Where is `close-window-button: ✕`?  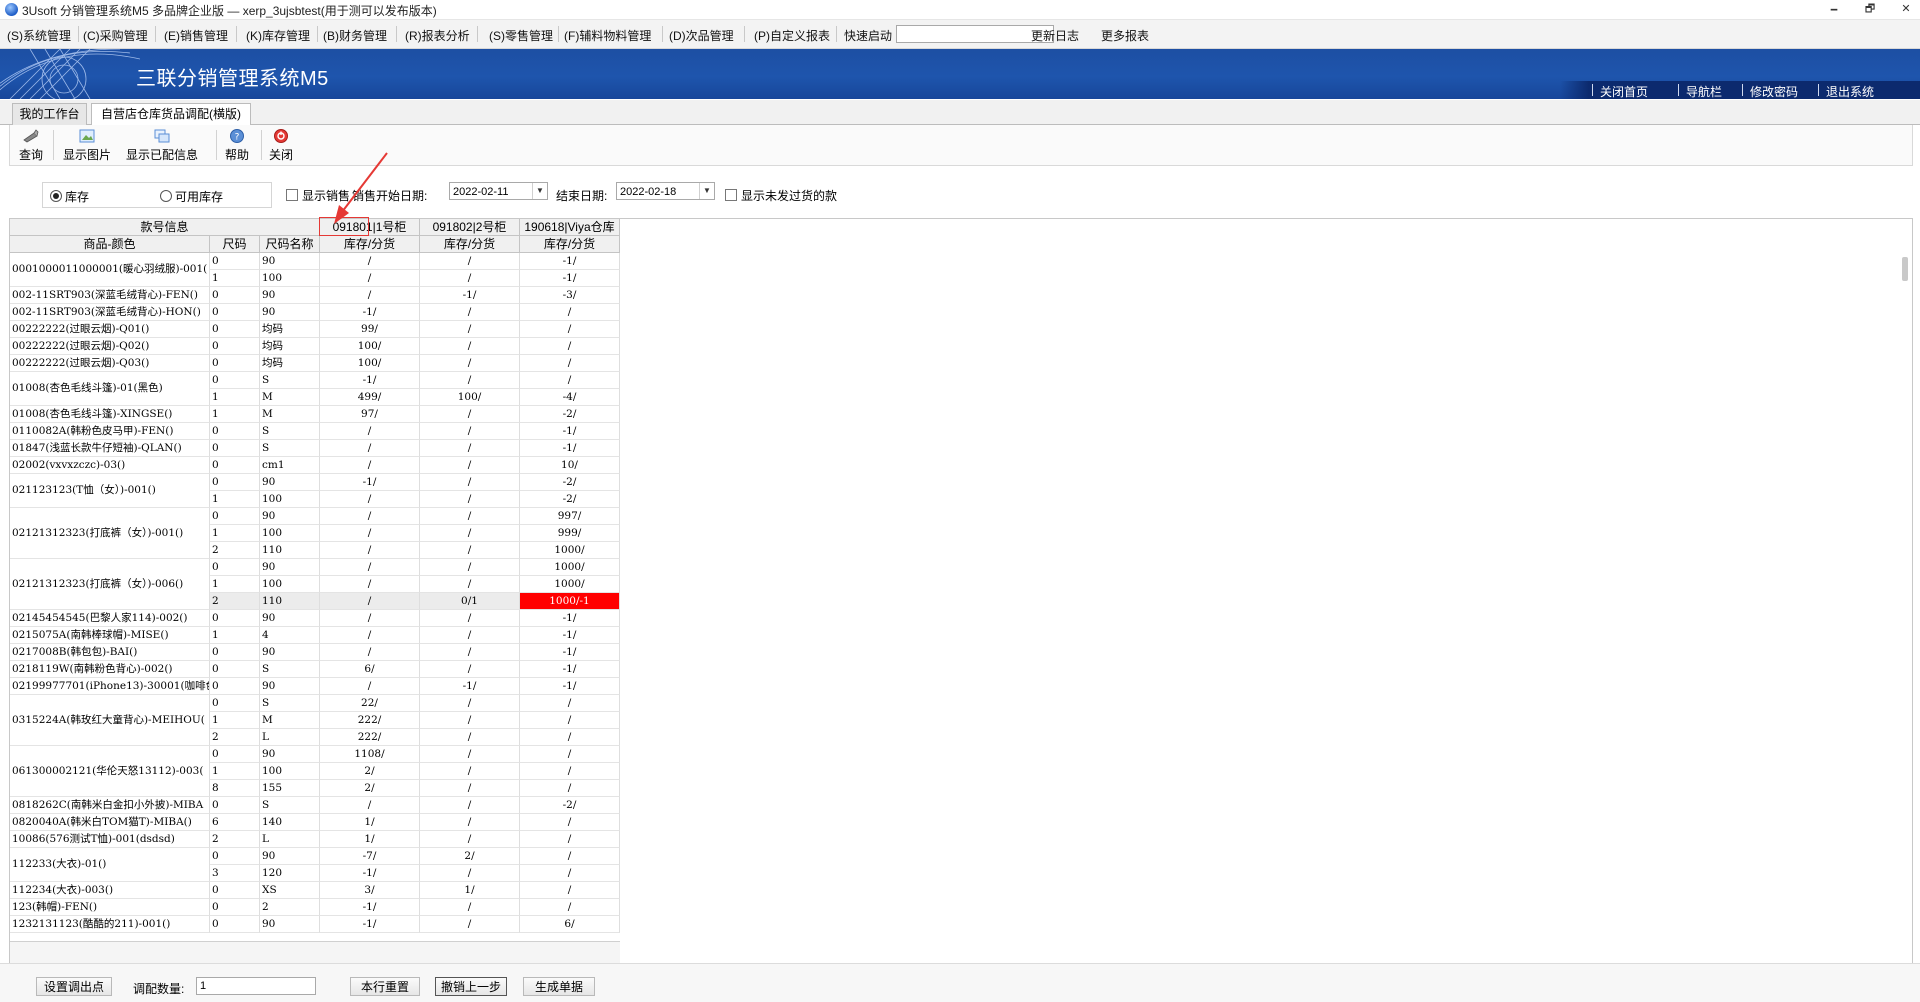
close-window-button: ✕ is located at coordinates (1906, 9).